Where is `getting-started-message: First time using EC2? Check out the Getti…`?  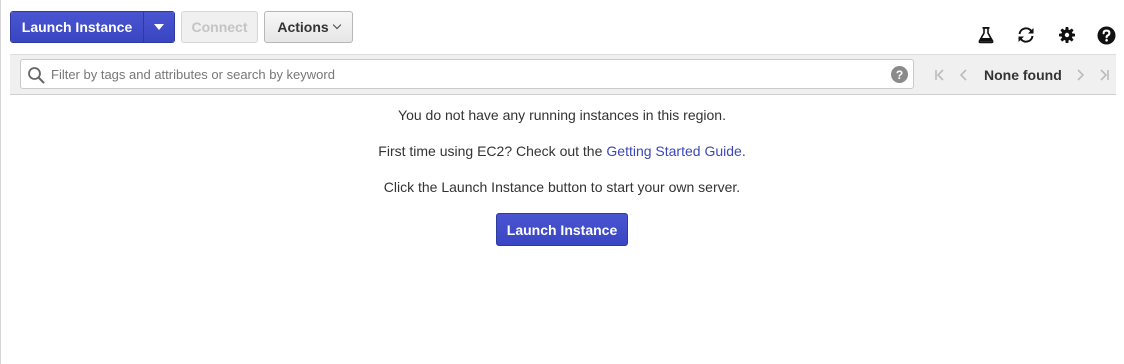
getting-started-message: First time using EC2? Check out the Getti… is located at coordinates (562, 151).